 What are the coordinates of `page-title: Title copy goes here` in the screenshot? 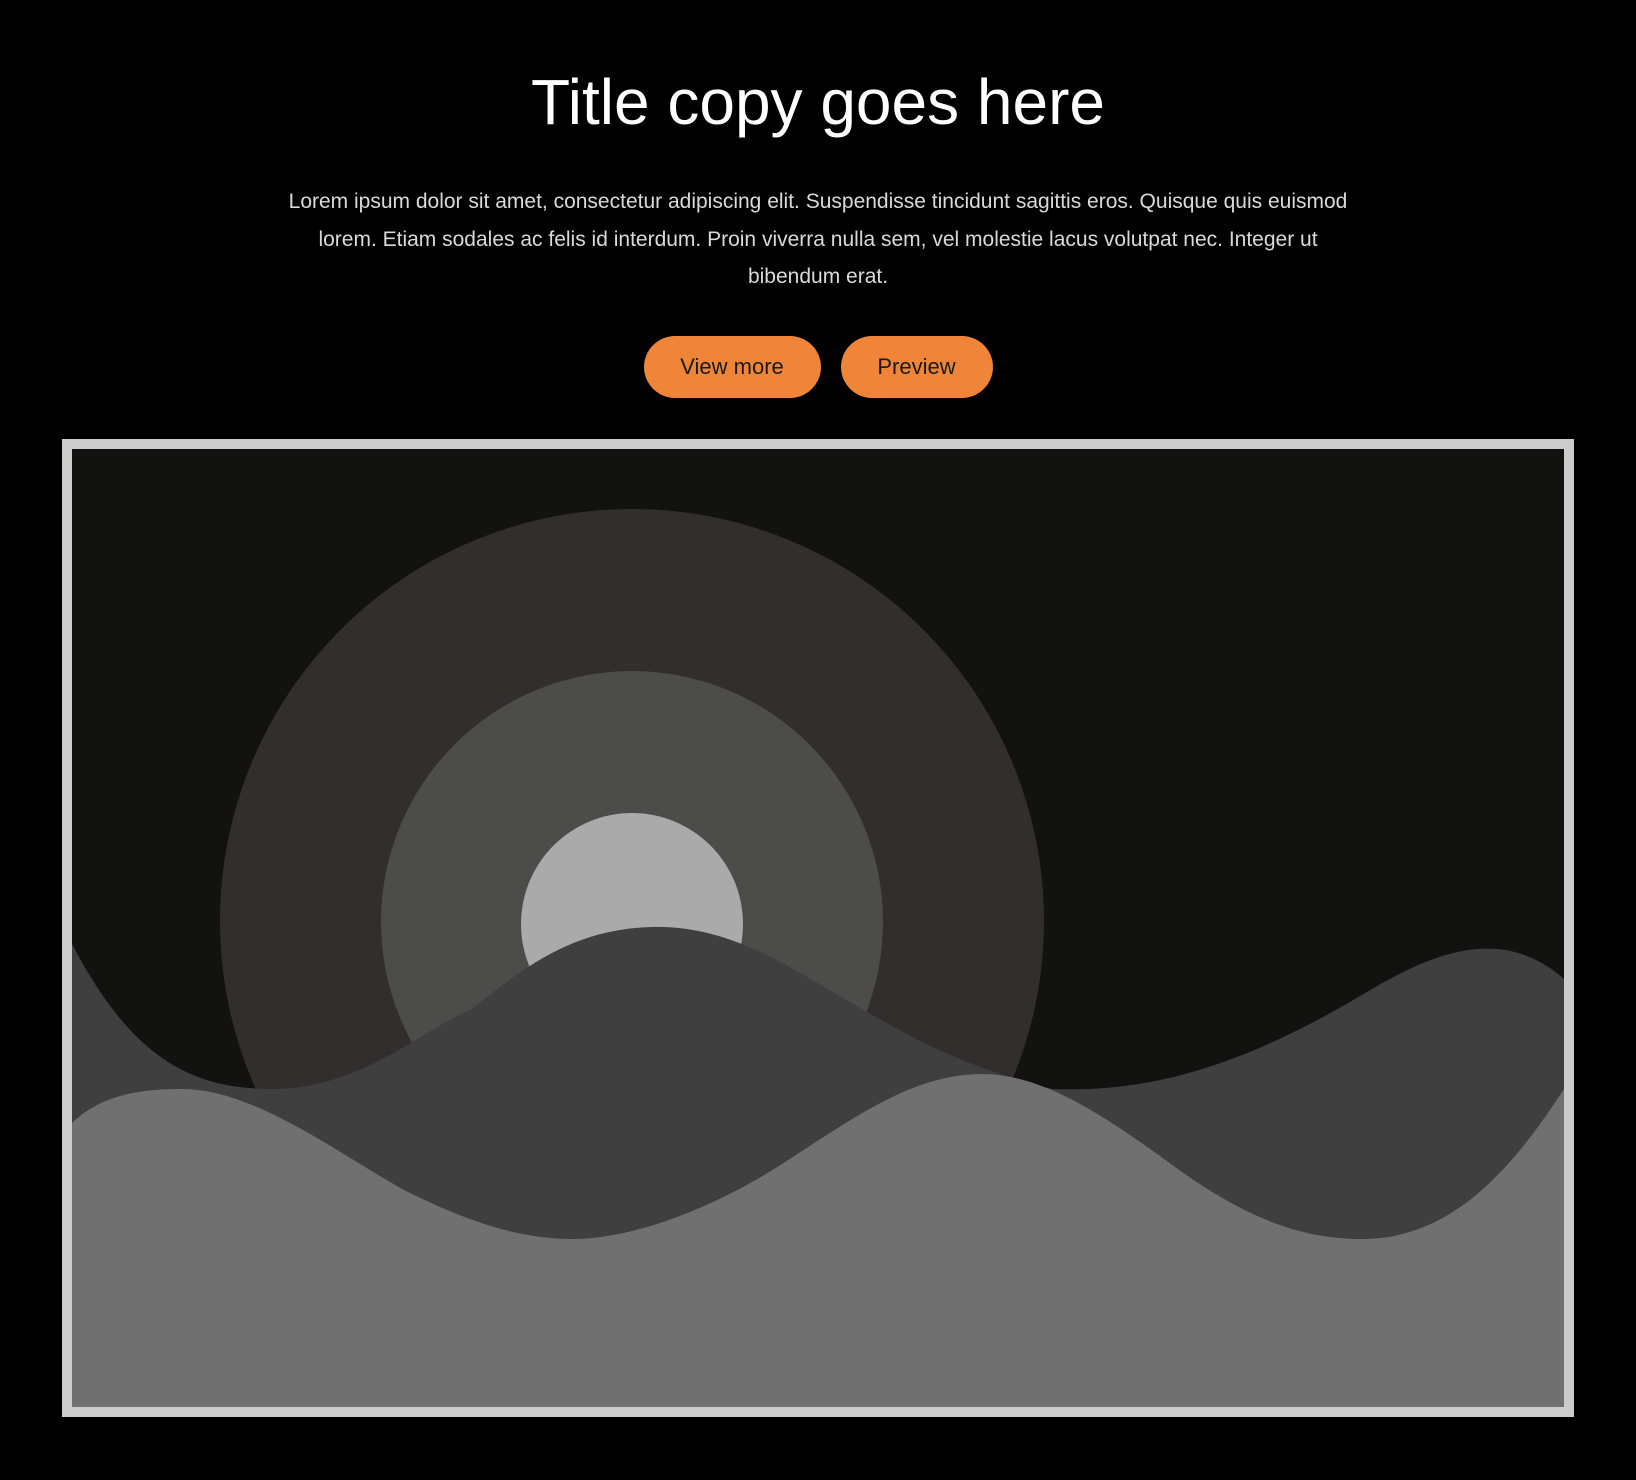 It's located at (818, 102).